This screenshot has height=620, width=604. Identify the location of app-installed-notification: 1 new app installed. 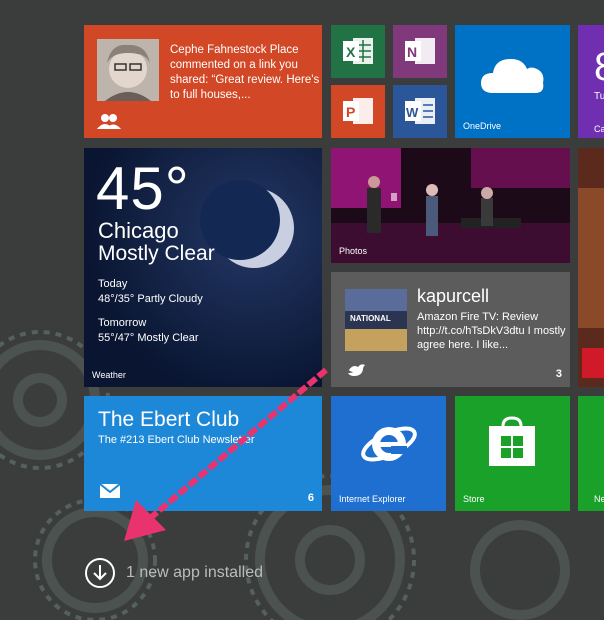
(173, 573).